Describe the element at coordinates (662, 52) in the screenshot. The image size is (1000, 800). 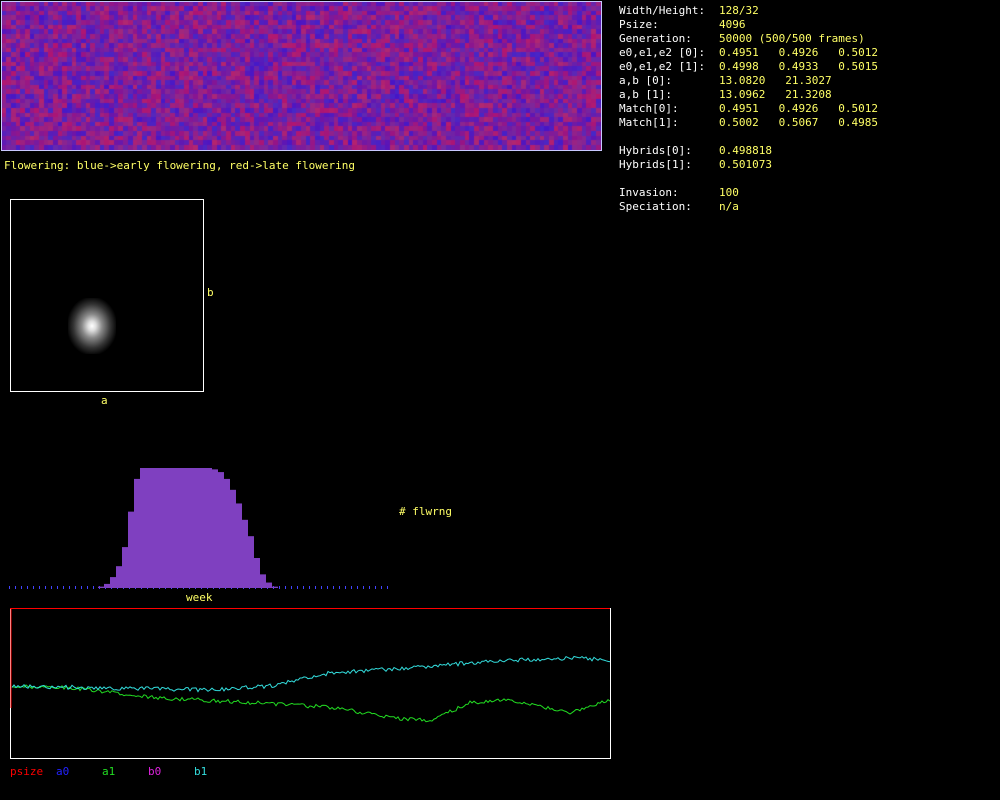
I see `stat-label: e0,e1,e2 [0]:` at that location.